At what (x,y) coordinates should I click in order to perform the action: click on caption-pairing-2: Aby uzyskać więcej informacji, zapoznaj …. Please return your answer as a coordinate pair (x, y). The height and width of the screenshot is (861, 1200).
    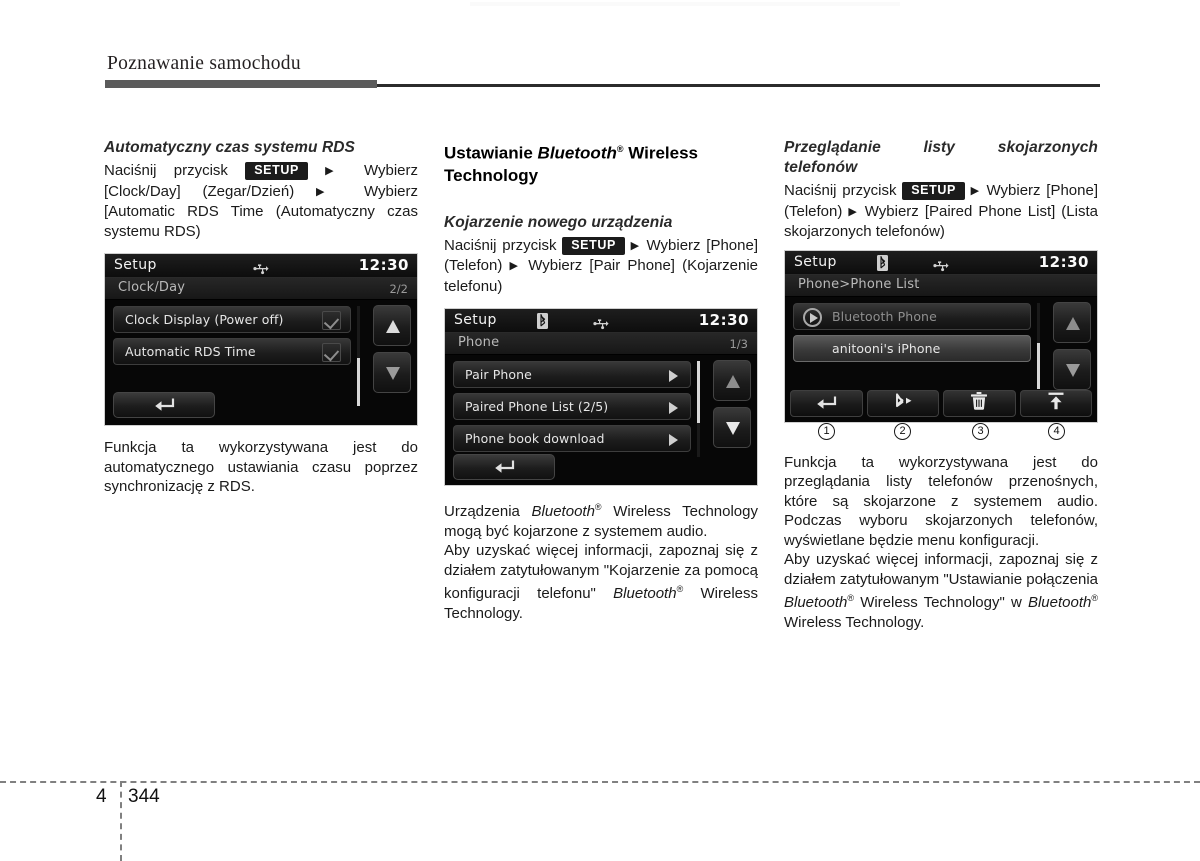
    Looking at the image, I should click on (601, 582).